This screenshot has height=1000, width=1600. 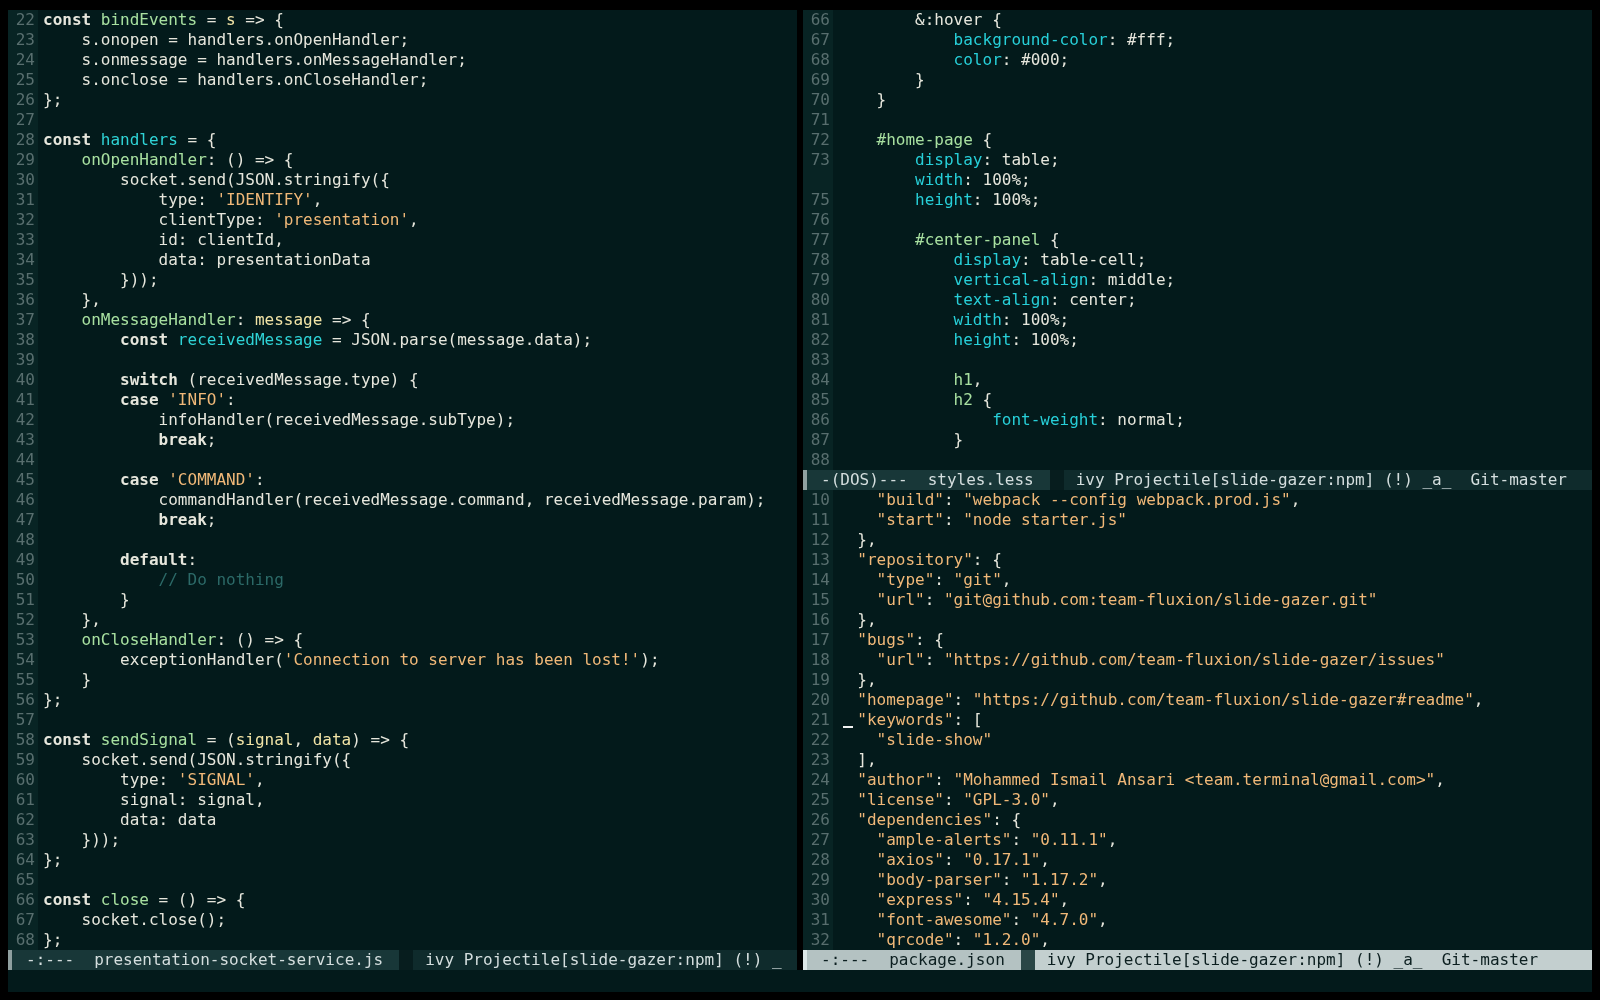 What do you see at coordinates (25, 600) in the screenshot?
I see `line-number: 51` at bounding box center [25, 600].